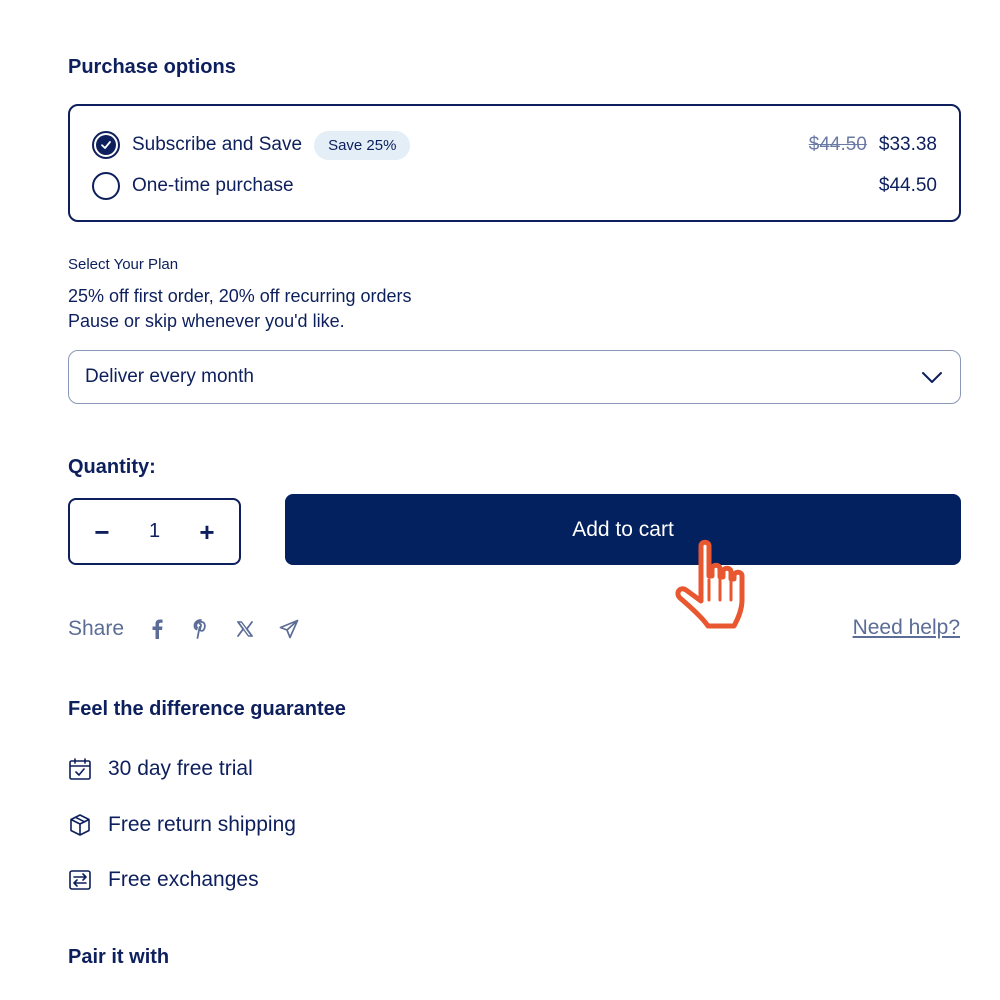 The height and width of the screenshot is (1000, 1000). Describe the element at coordinates (213, 185) in the screenshot. I see `one-time-label: One-time purchase` at that location.